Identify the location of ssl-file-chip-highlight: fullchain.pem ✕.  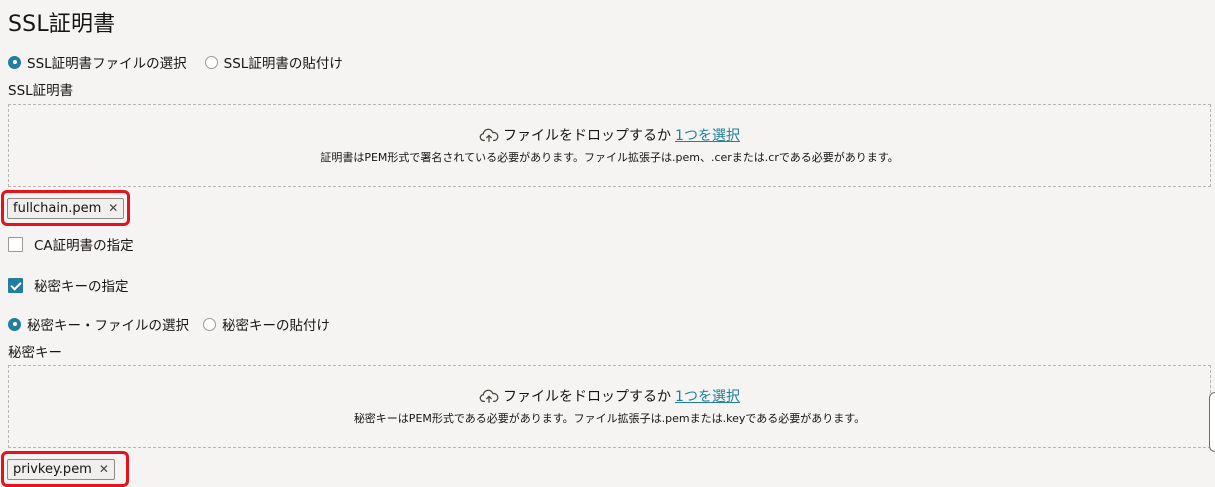
(65, 208).